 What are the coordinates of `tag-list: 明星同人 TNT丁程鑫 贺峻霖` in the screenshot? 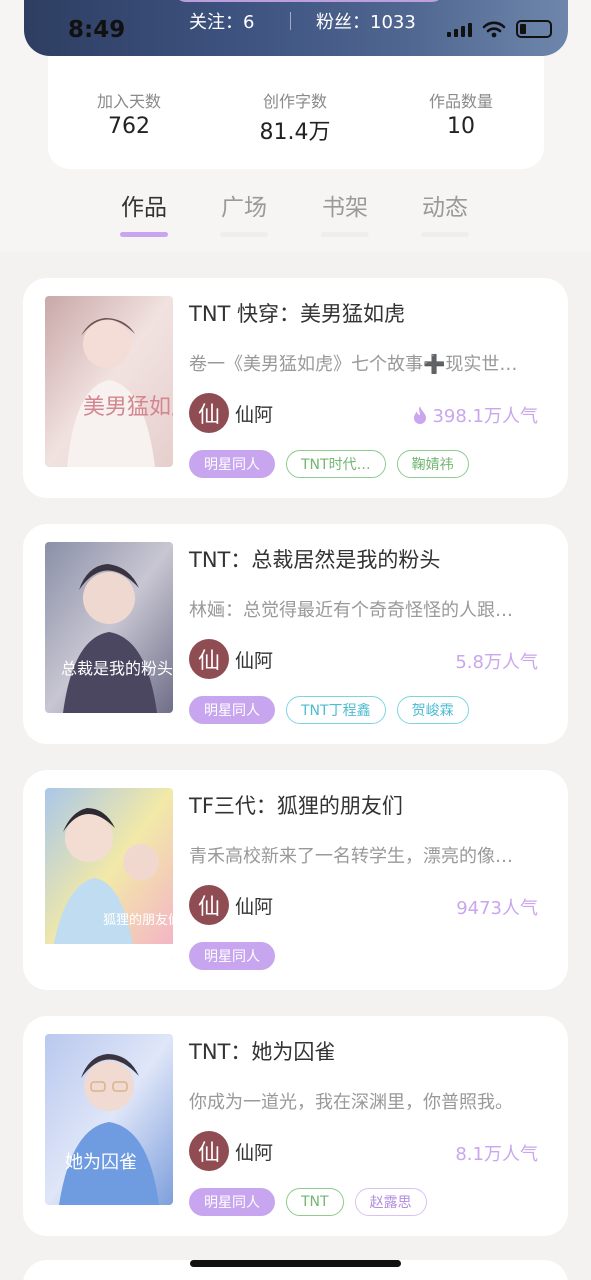 It's located at (329, 710).